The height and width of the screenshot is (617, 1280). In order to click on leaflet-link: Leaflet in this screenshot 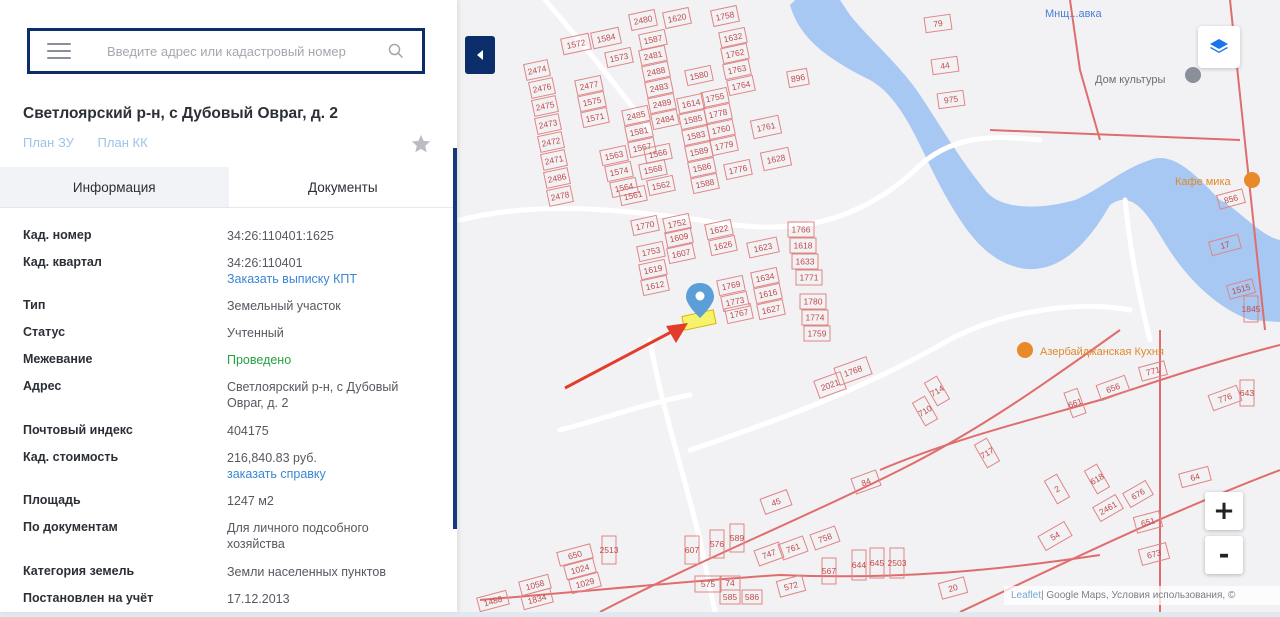, I will do `click(1026, 595)`.